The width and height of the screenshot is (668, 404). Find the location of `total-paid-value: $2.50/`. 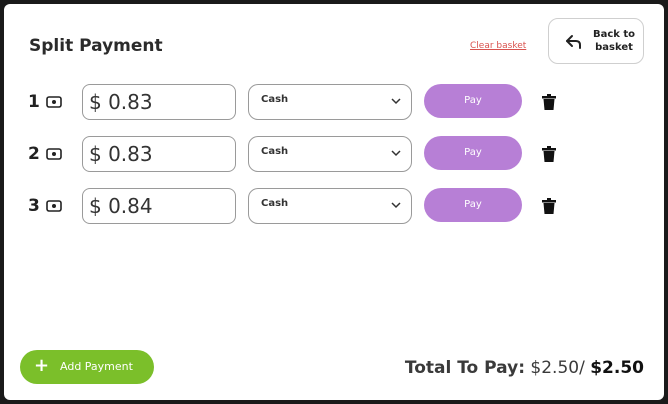

total-paid-value: $2.50/ is located at coordinates (557, 368).